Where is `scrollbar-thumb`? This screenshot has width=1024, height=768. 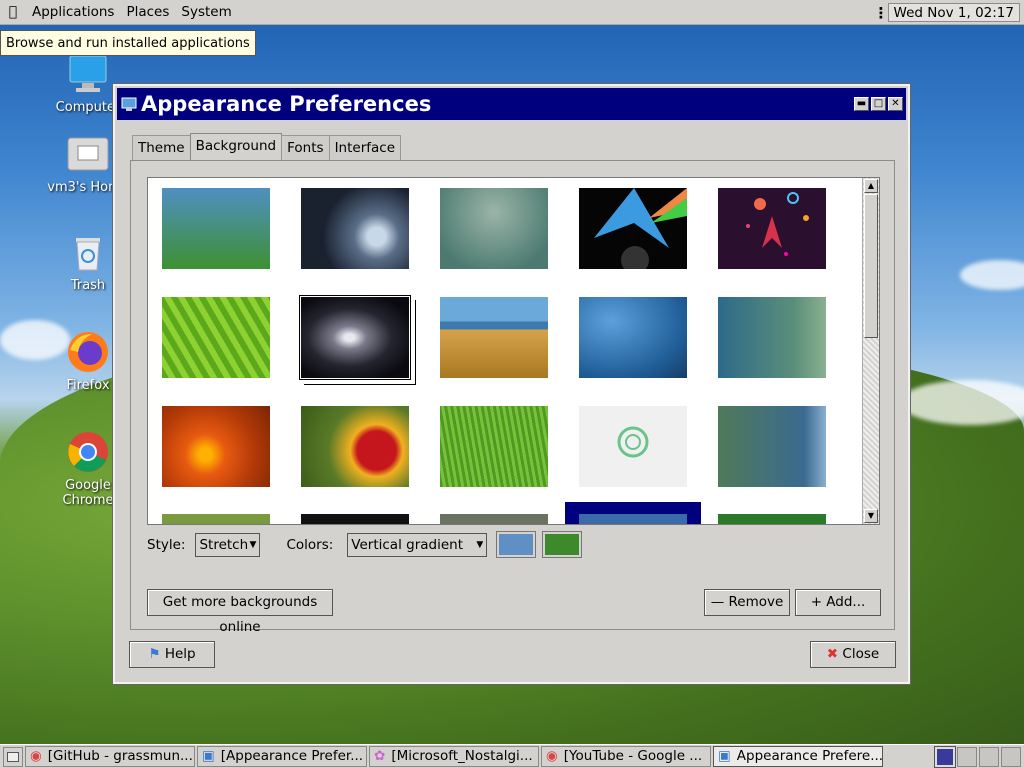 scrollbar-thumb is located at coordinates (871, 266).